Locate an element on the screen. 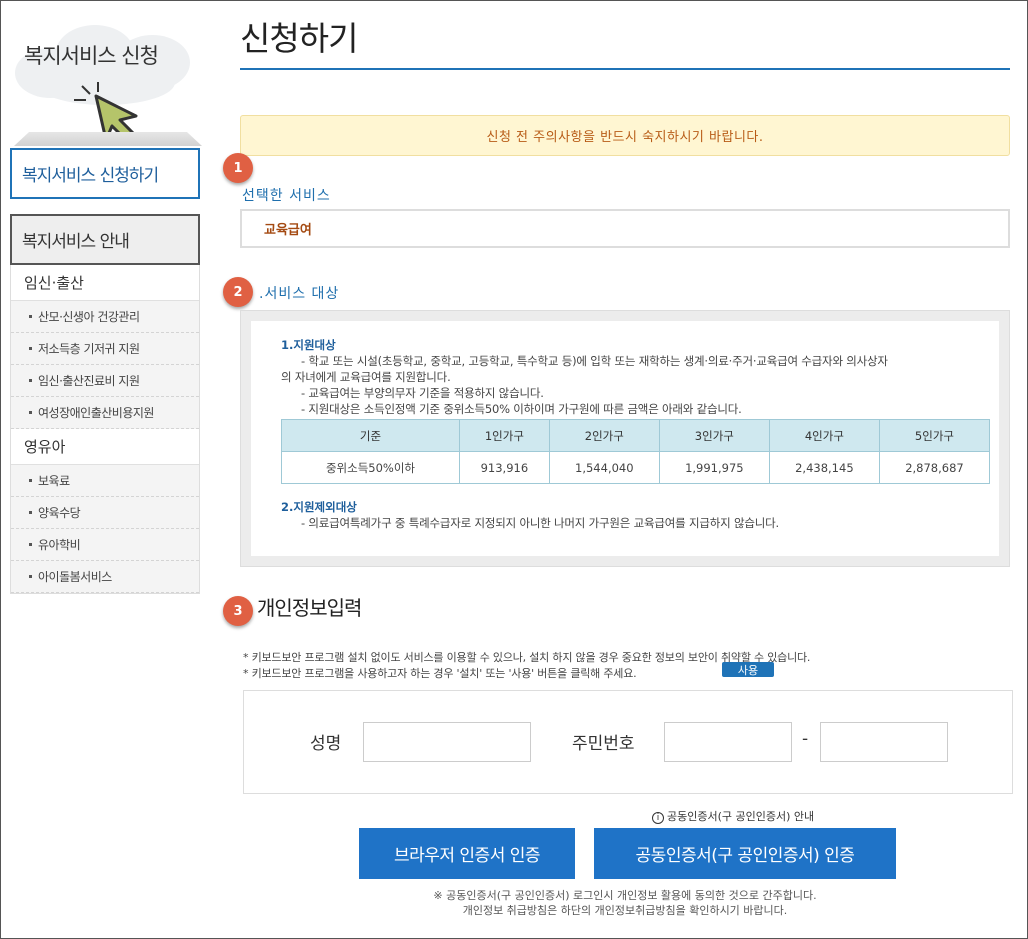 Image resolution: width=1028 pixels, height=939 pixels. personal-info-title: 개인정보입력 is located at coordinates (309, 608).